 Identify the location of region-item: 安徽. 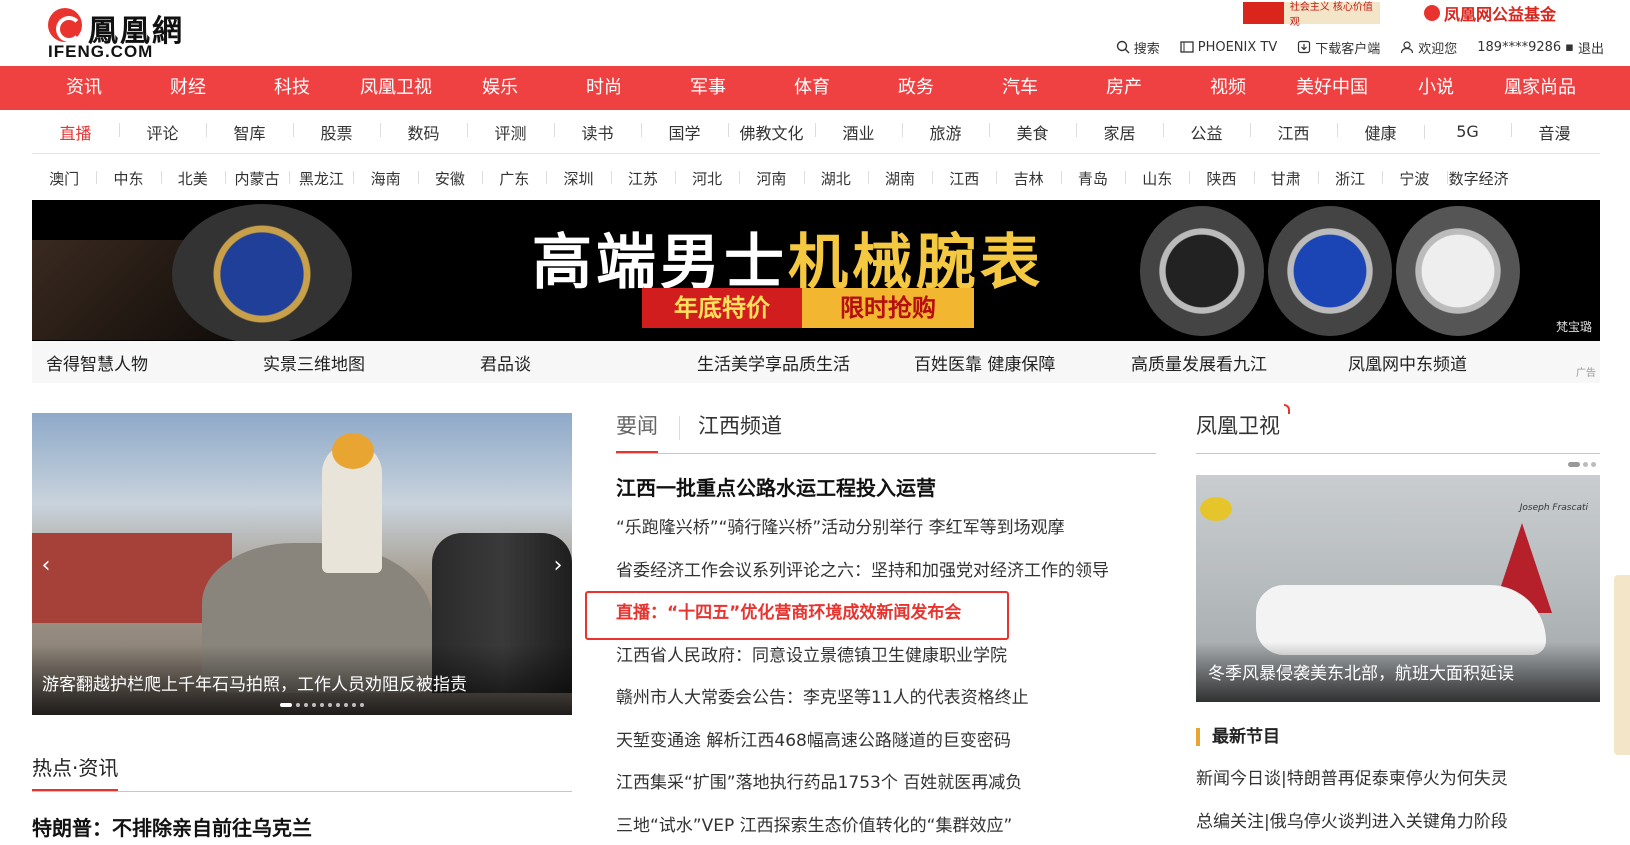
(449, 178).